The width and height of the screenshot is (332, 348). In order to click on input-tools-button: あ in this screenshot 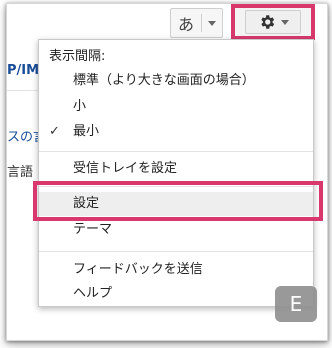, I will do `click(196, 23)`.